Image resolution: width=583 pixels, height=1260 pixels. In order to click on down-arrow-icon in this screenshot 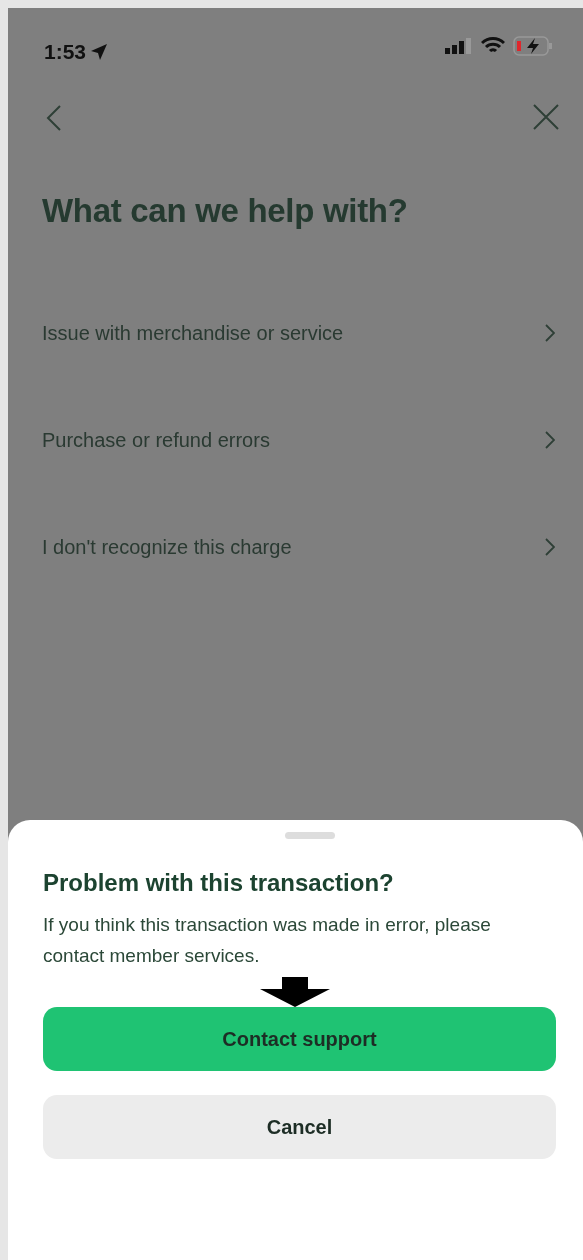, I will do `click(294, 992)`.